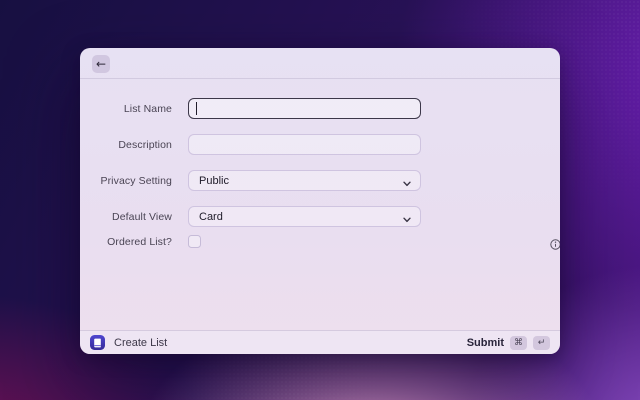 This screenshot has height=400, width=640. What do you see at coordinates (320, 242) in the screenshot?
I see `form-row-ordered-list: Ordered List?` at bounding box center [320, 242].